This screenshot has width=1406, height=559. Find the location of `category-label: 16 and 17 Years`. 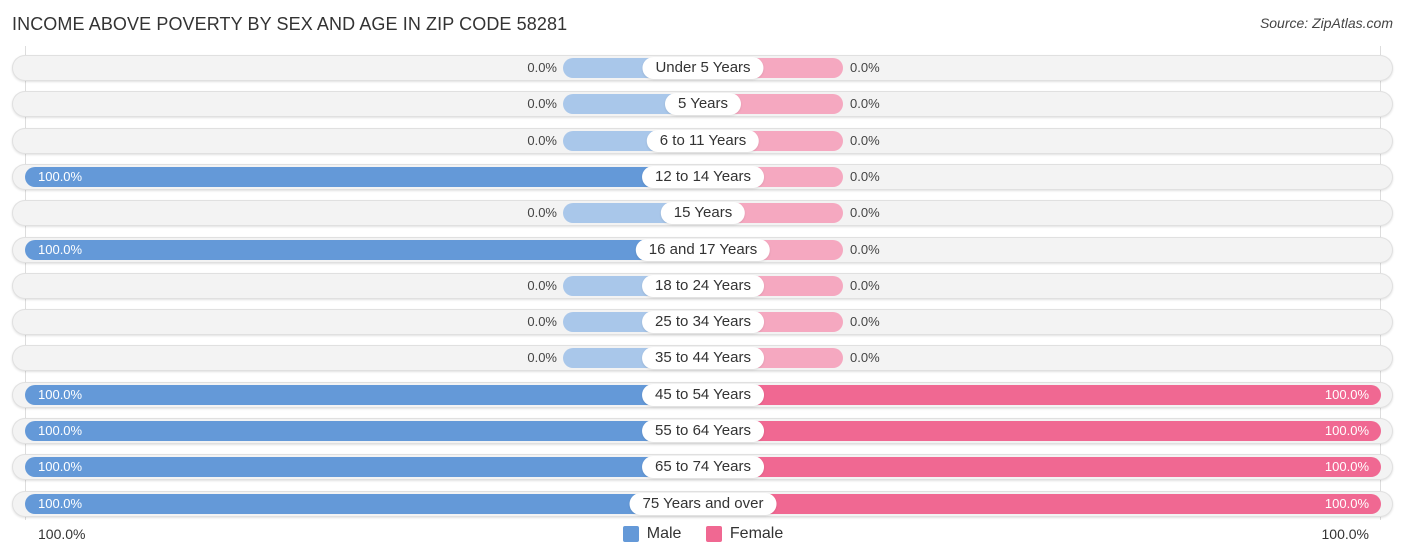

category-label: 16 and 17 Years is located at coordinates (703, 249).